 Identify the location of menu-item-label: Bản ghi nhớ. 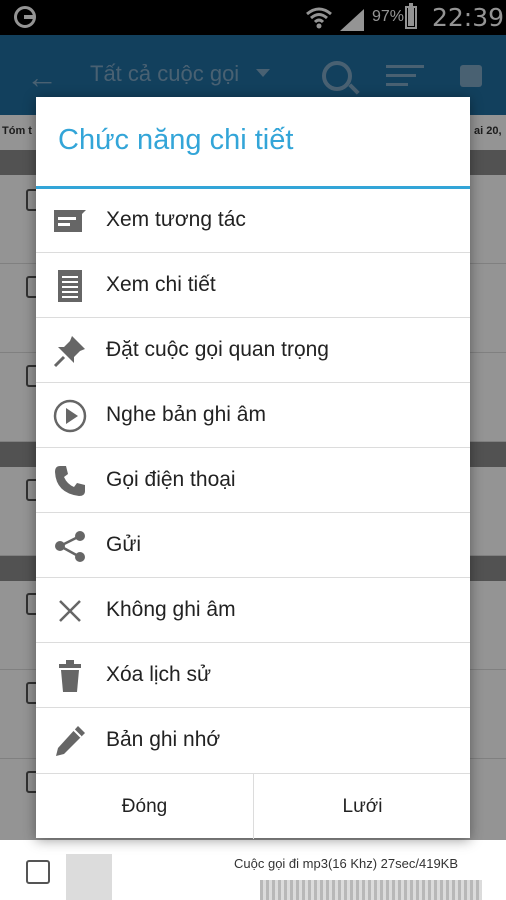
(163, 739).